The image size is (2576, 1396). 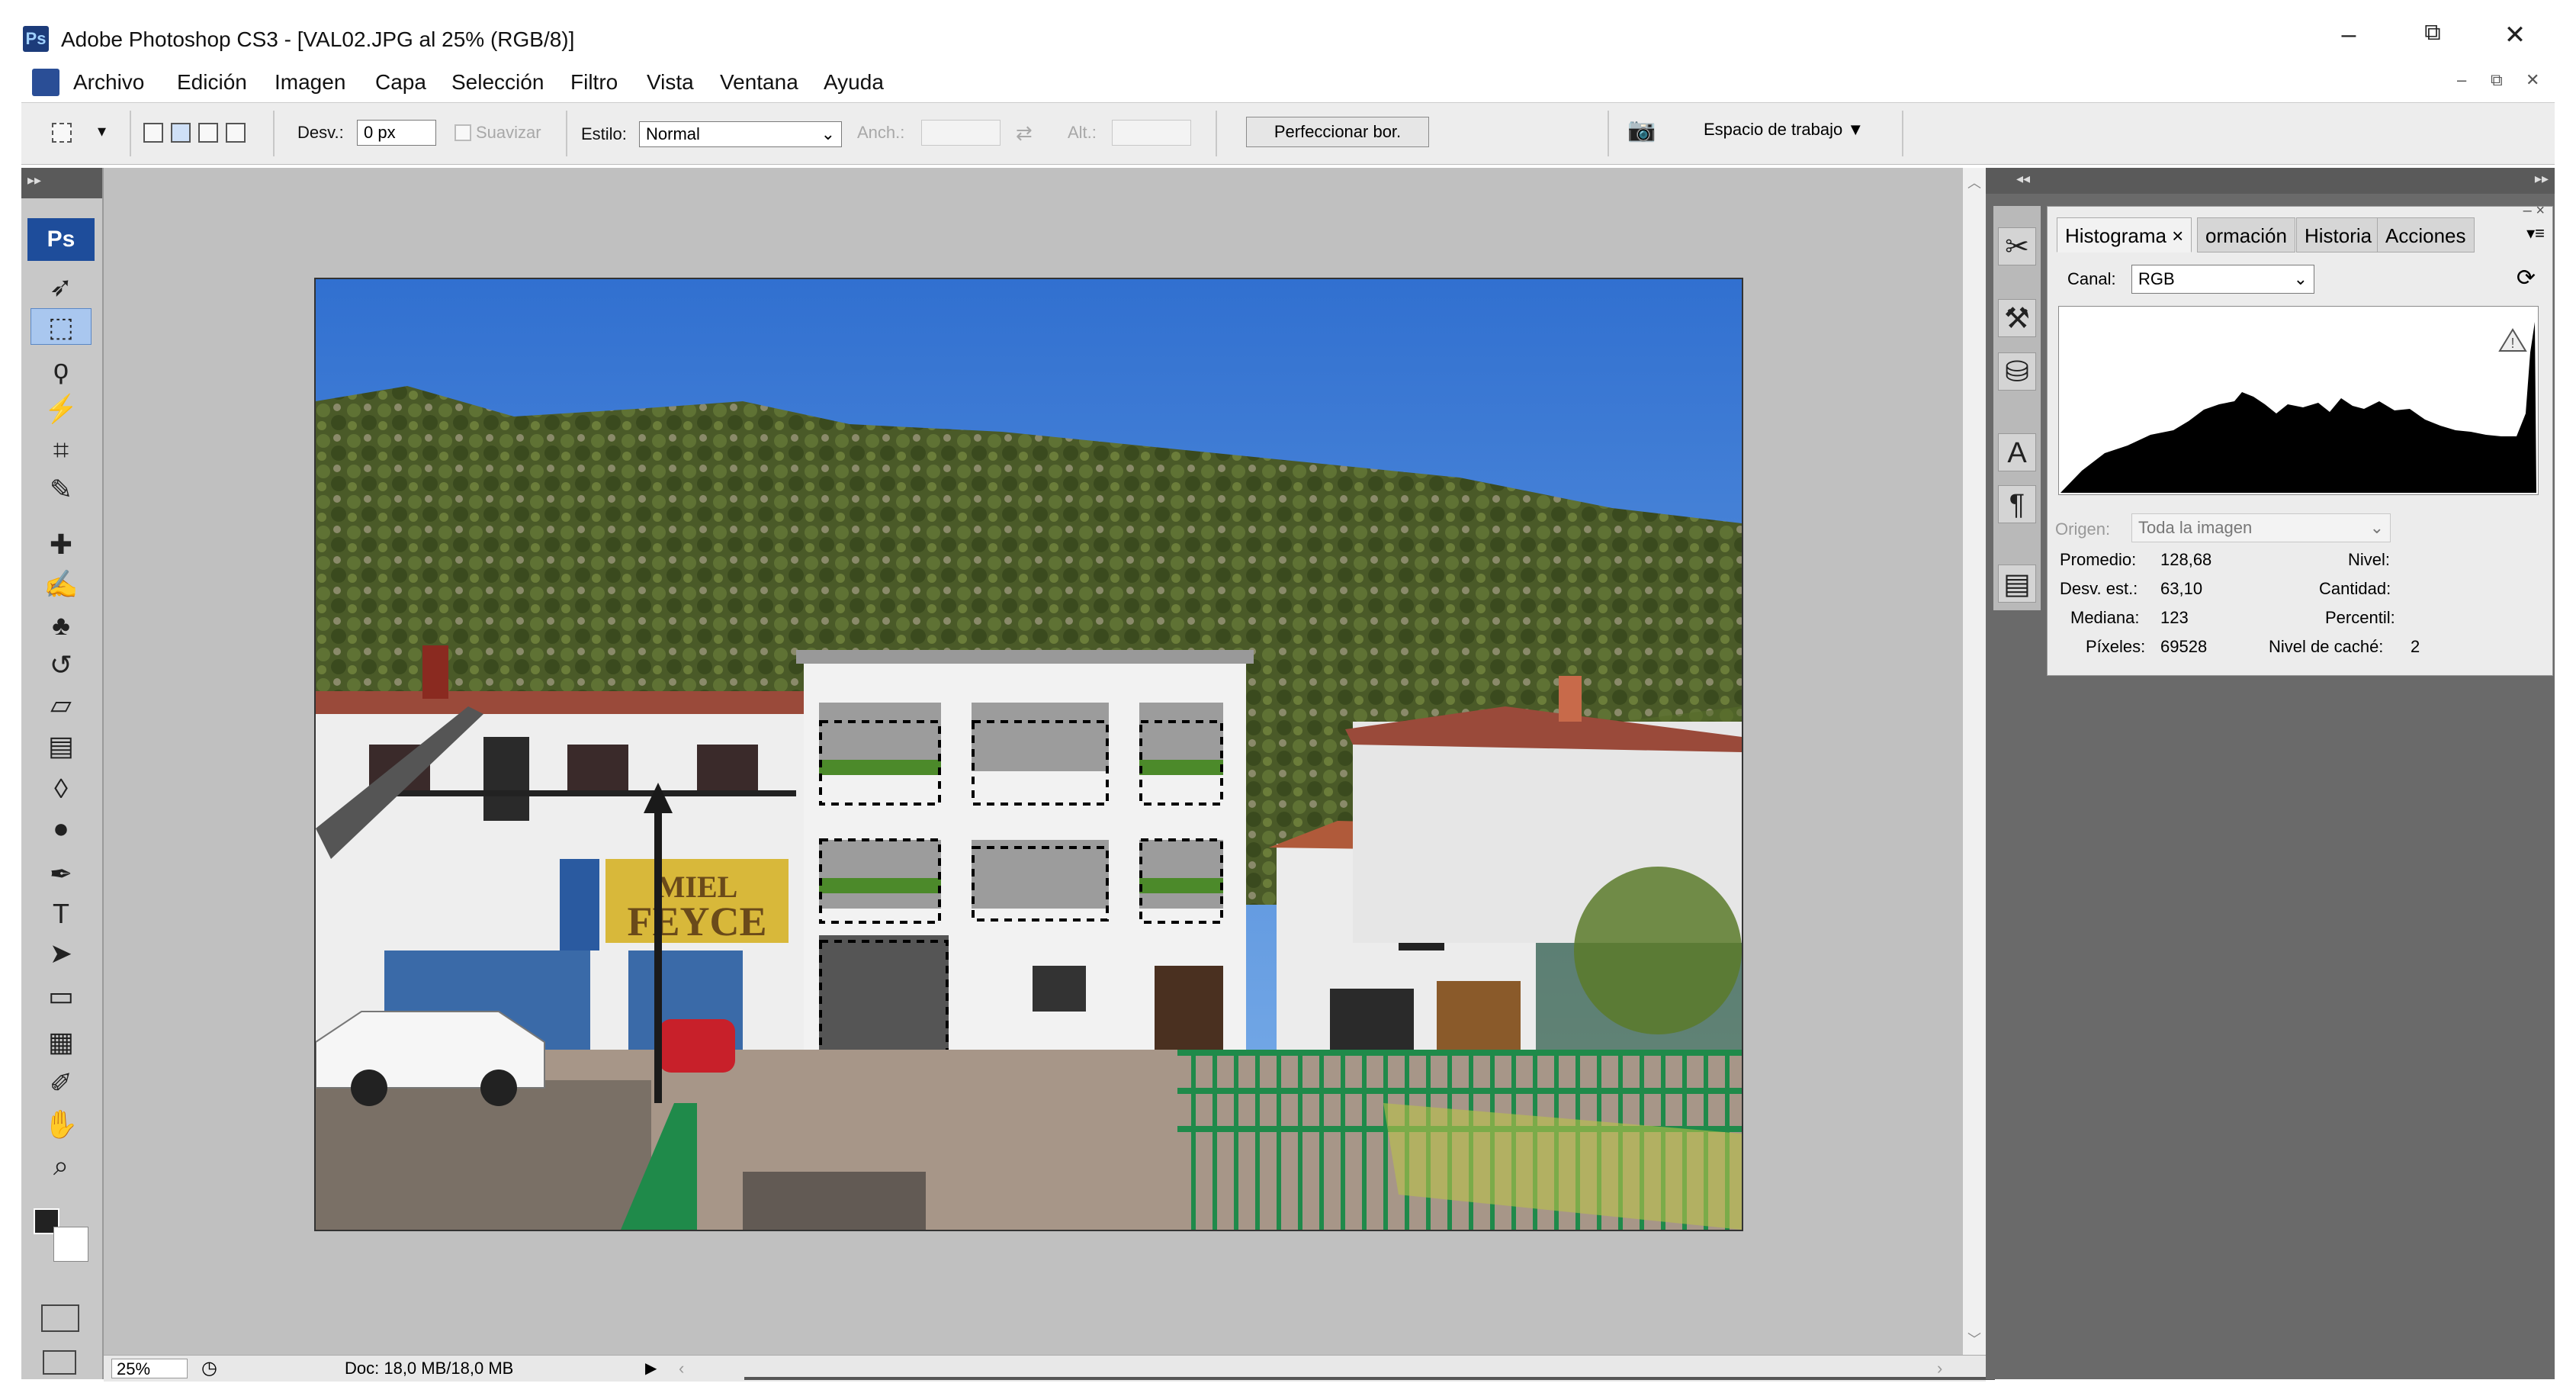 What do you see at coordinates (1974, 1339) in the screenshot?
I see `scroll-down-icon: ﹀` at bounding box center [1974, 1339].